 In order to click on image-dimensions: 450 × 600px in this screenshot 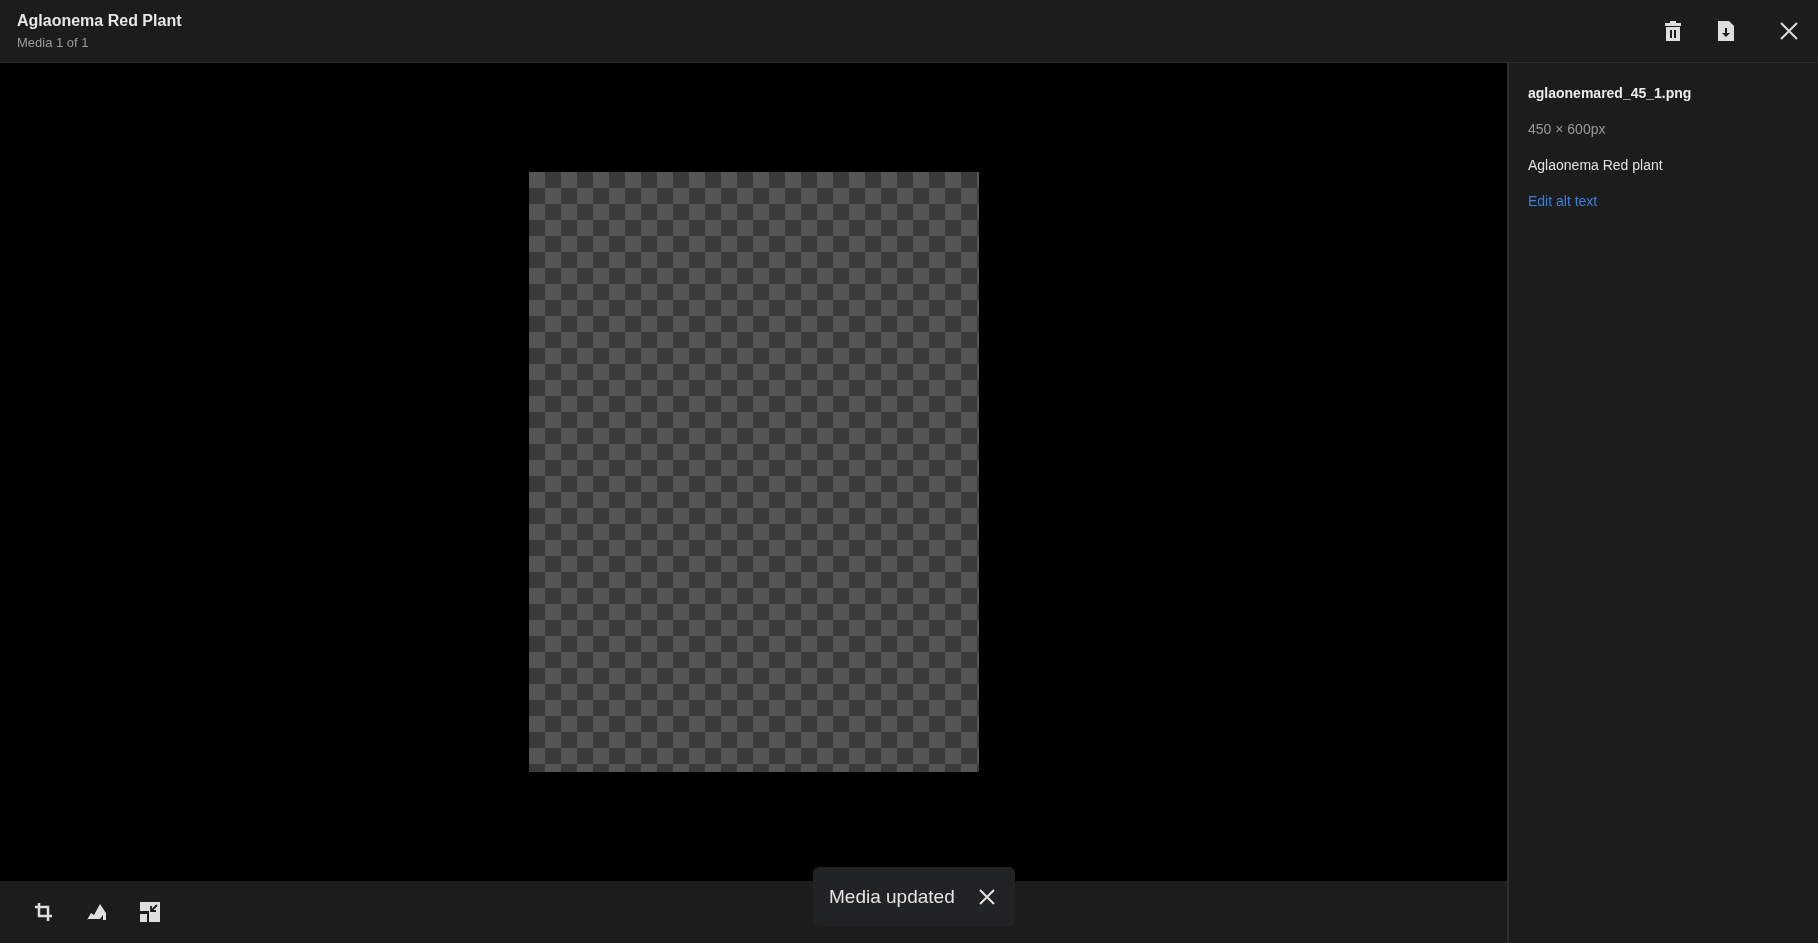, I will do `click(1567, 129)`.